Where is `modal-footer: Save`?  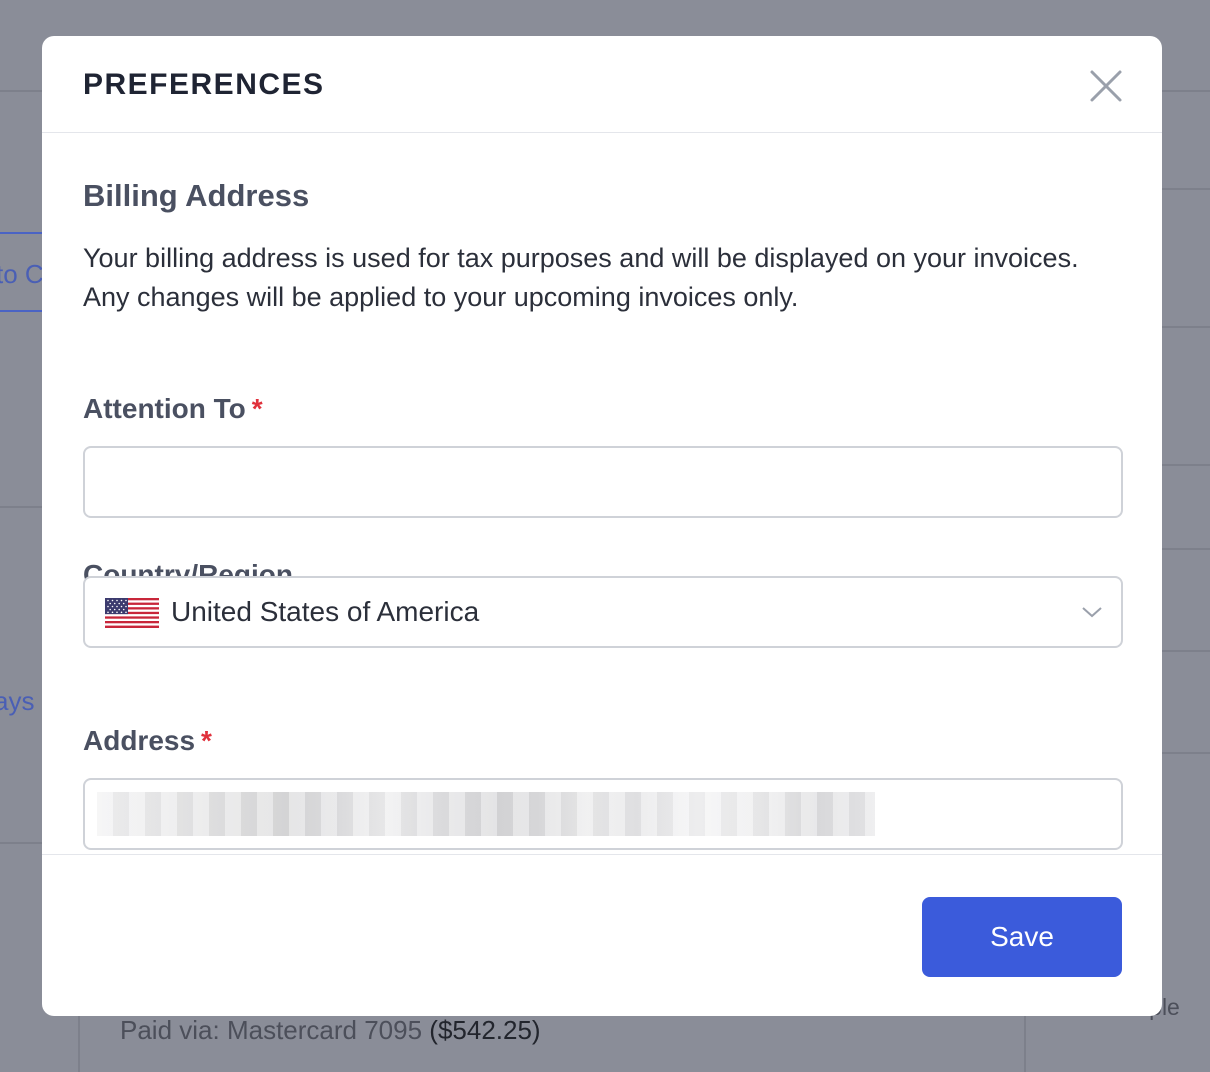
modal-footer: Save is located at coordinates (602, 935).